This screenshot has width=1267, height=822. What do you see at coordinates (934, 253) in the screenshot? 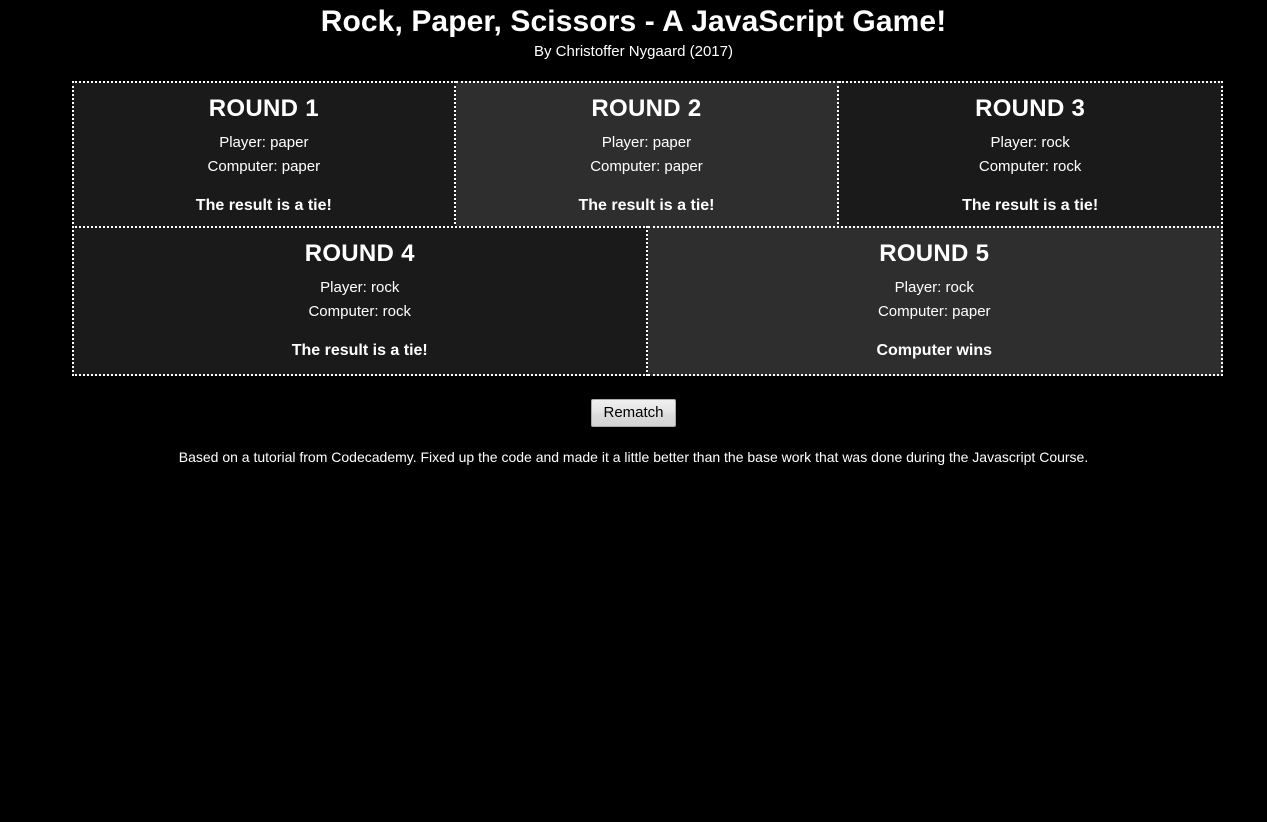
I see `round-heading: ROUND 5` at bounding box center [934, 253].